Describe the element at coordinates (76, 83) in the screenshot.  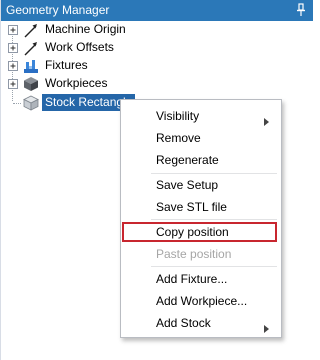
I see `tree-node-label: Workpieces` at that location.